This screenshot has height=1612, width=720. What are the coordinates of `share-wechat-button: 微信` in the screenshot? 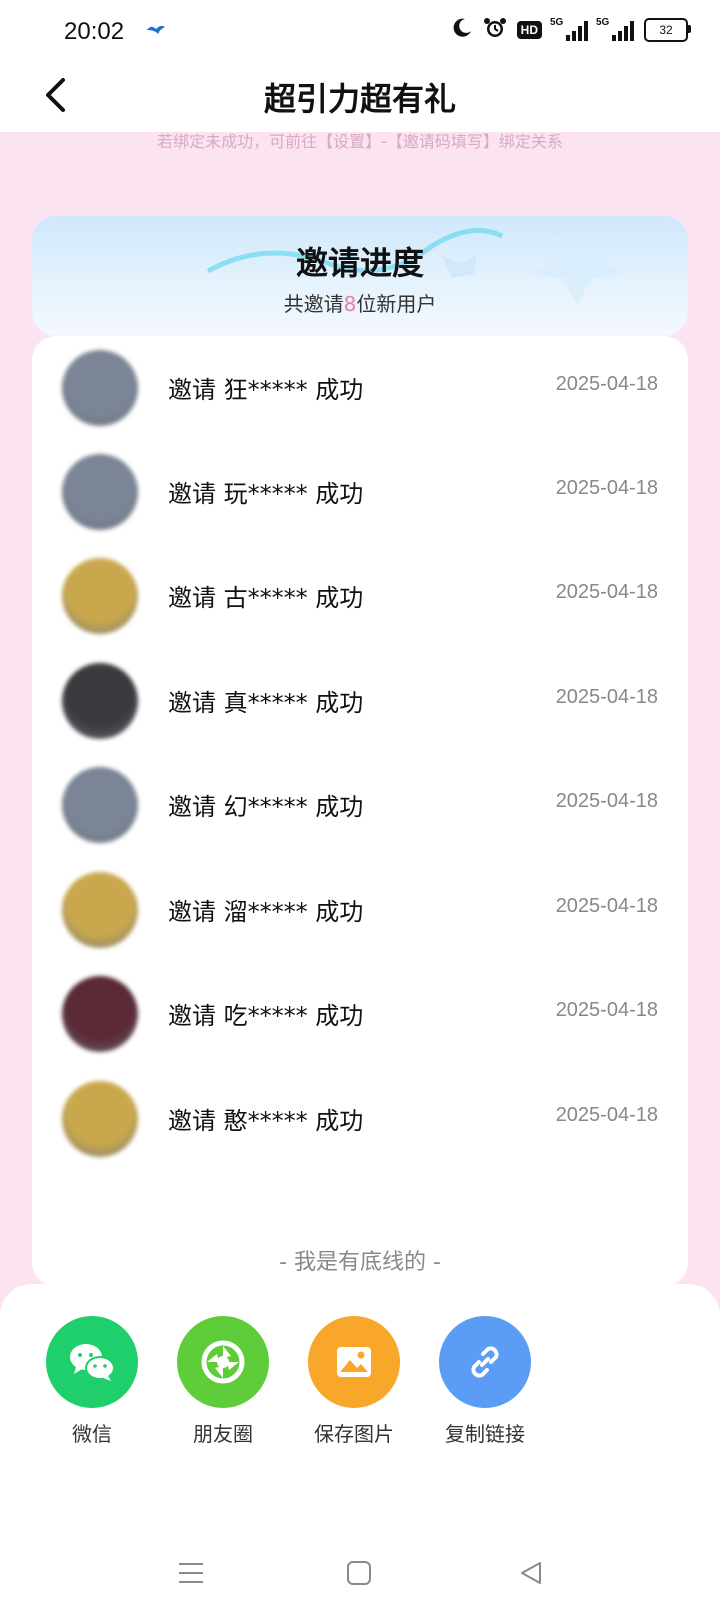 It's located at (92, 1381).